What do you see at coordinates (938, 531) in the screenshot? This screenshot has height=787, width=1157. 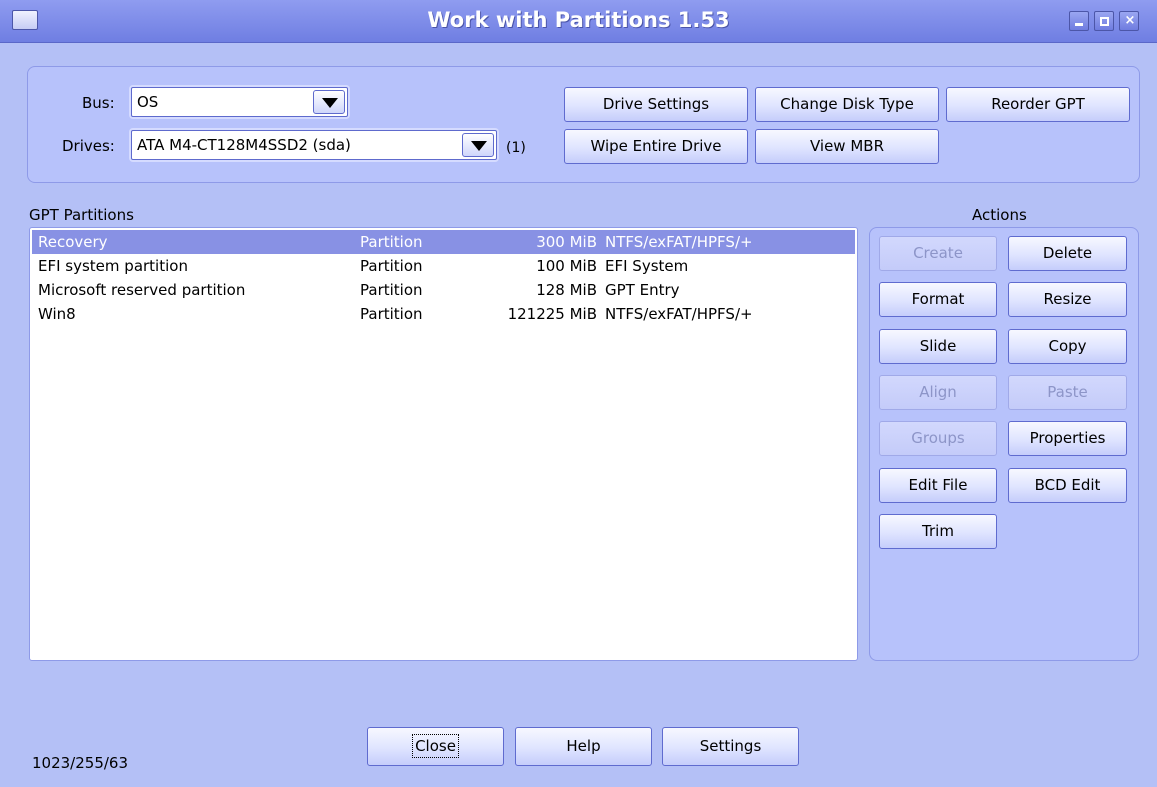 I see `trim-button: Trim` at bounding box center [938, 531].